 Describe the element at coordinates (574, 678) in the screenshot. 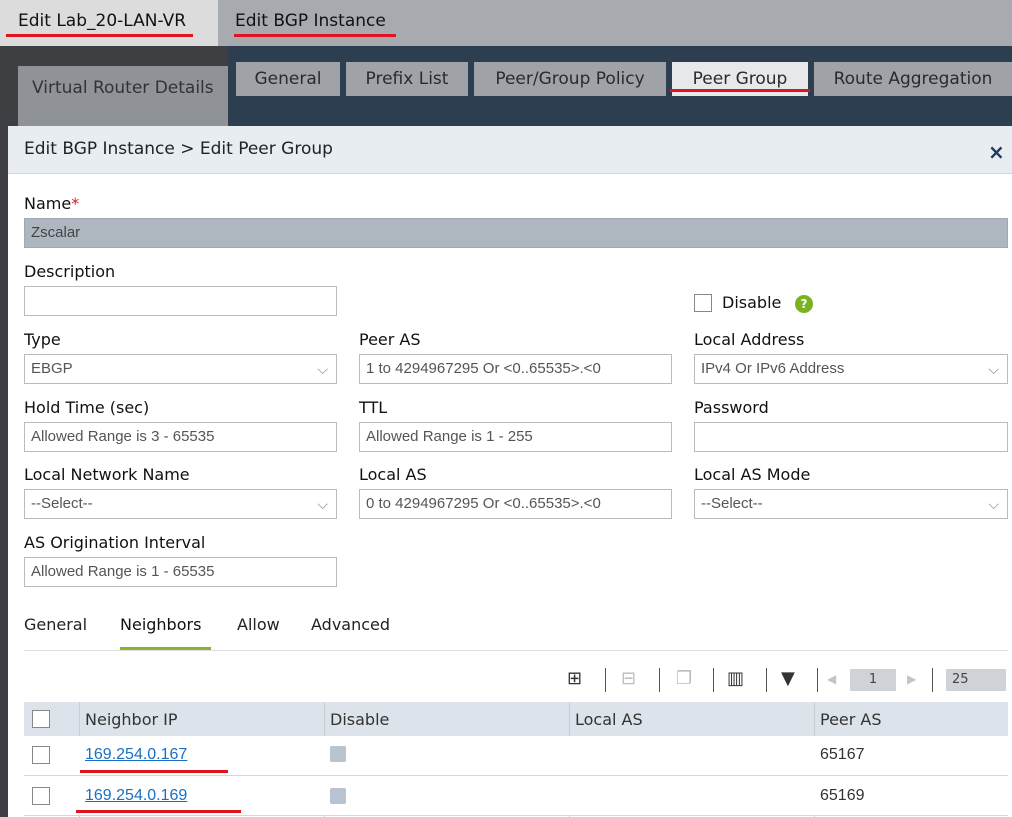

I see `add-icon: ⊞` at that location.